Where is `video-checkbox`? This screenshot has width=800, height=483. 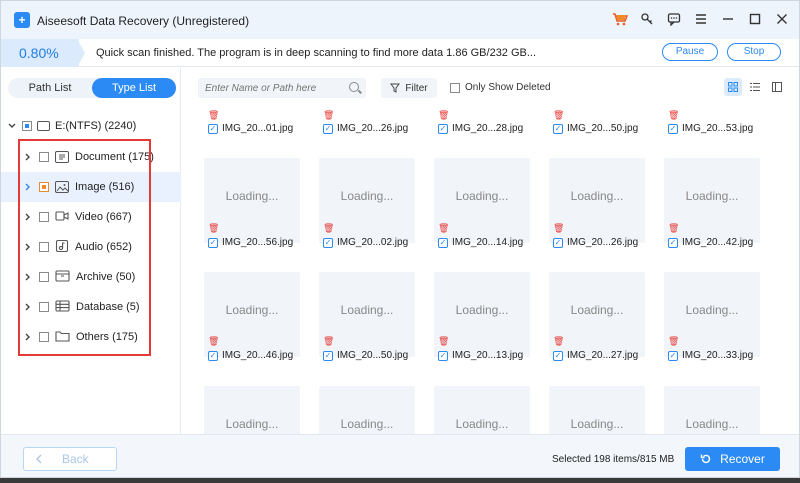 video-checkbox is located at coordinates (44, 217).